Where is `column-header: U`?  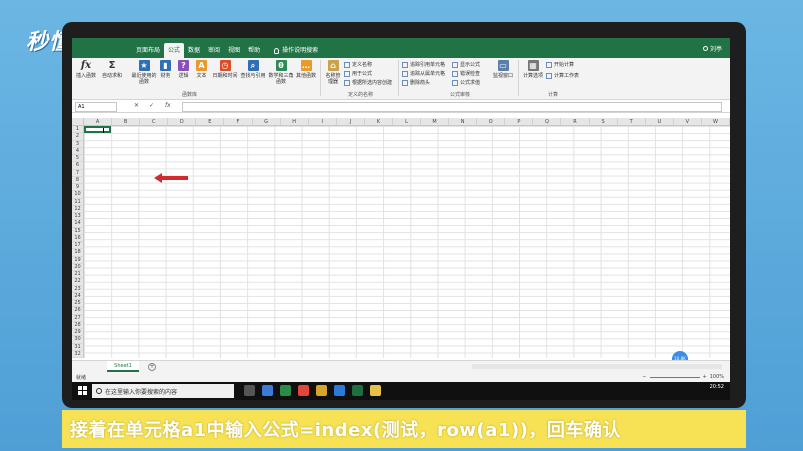
column-header: U is located at coordinates (659, 122).